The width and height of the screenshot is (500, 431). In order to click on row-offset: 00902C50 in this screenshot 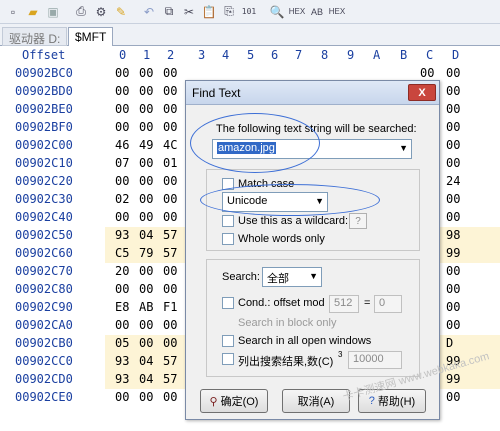, I will do `click(44, 235)`.